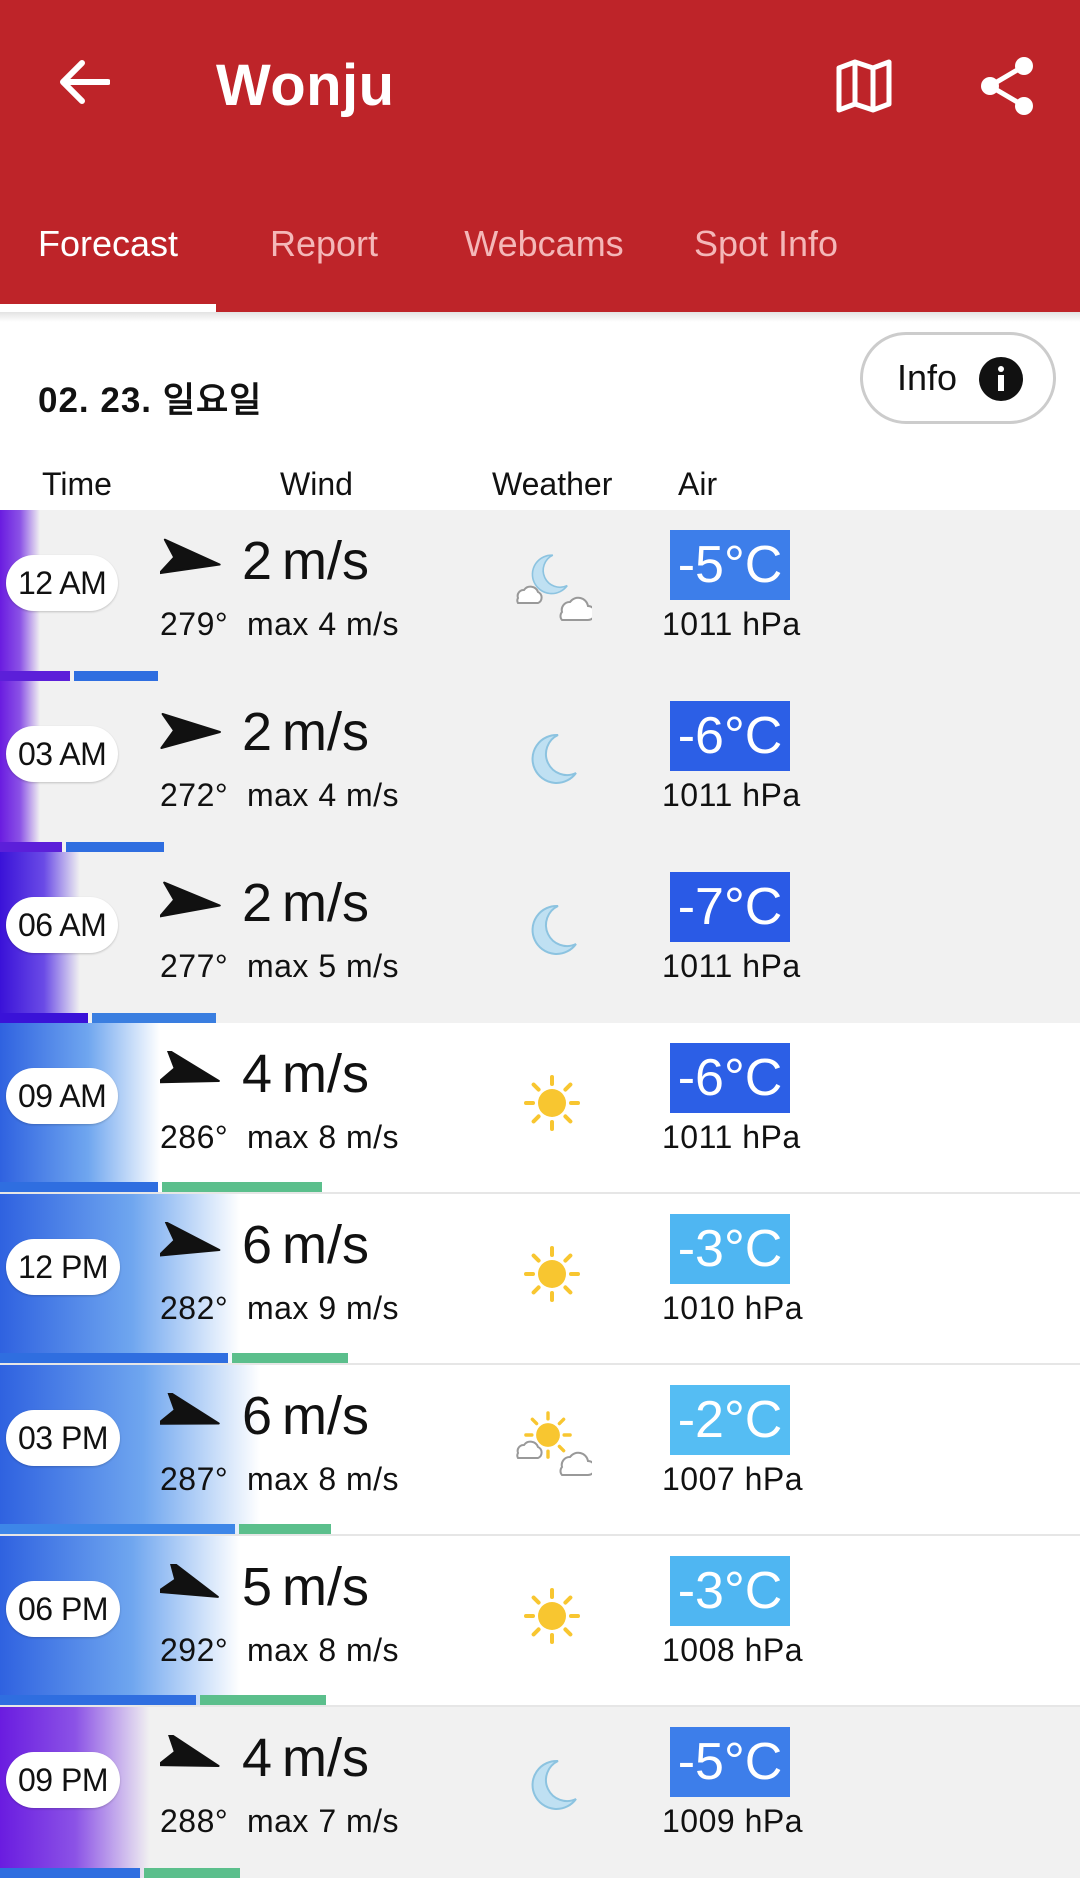 The width and height of the screenshot is (1080, 1878). What do you see at coordinates (733, 1479) in the screenshot?
I see `pressure-value: 1007 hPa` at bounding box center [733, 1479].